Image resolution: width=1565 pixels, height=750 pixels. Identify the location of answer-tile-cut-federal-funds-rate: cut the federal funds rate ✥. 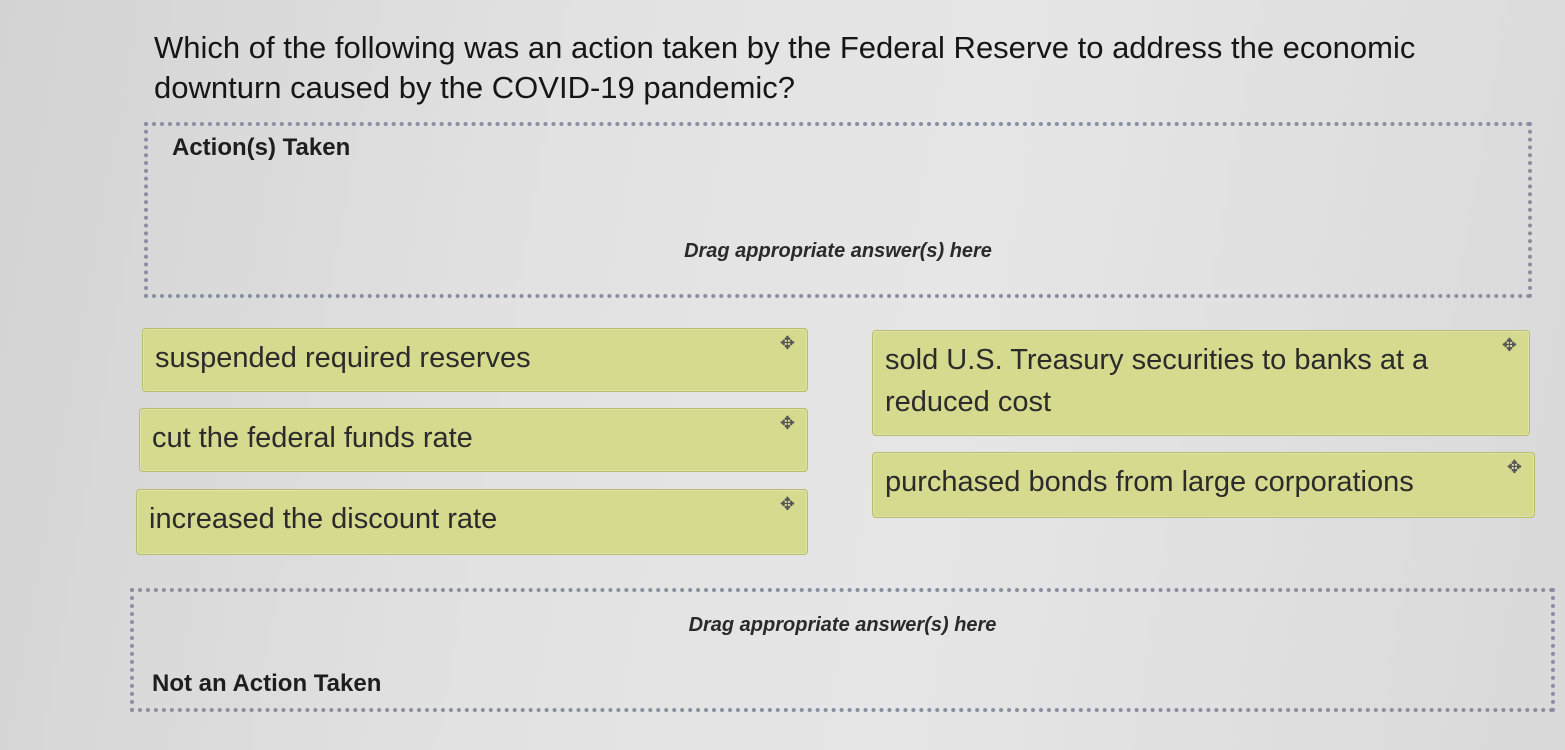
(473, 440).